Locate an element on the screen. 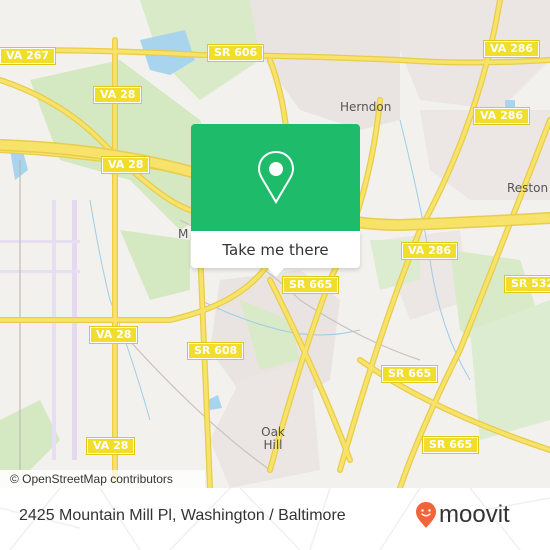 The height and width of the screenshot is (550, 550). place-label-reston: Reston is located at coordinates (528, 188).